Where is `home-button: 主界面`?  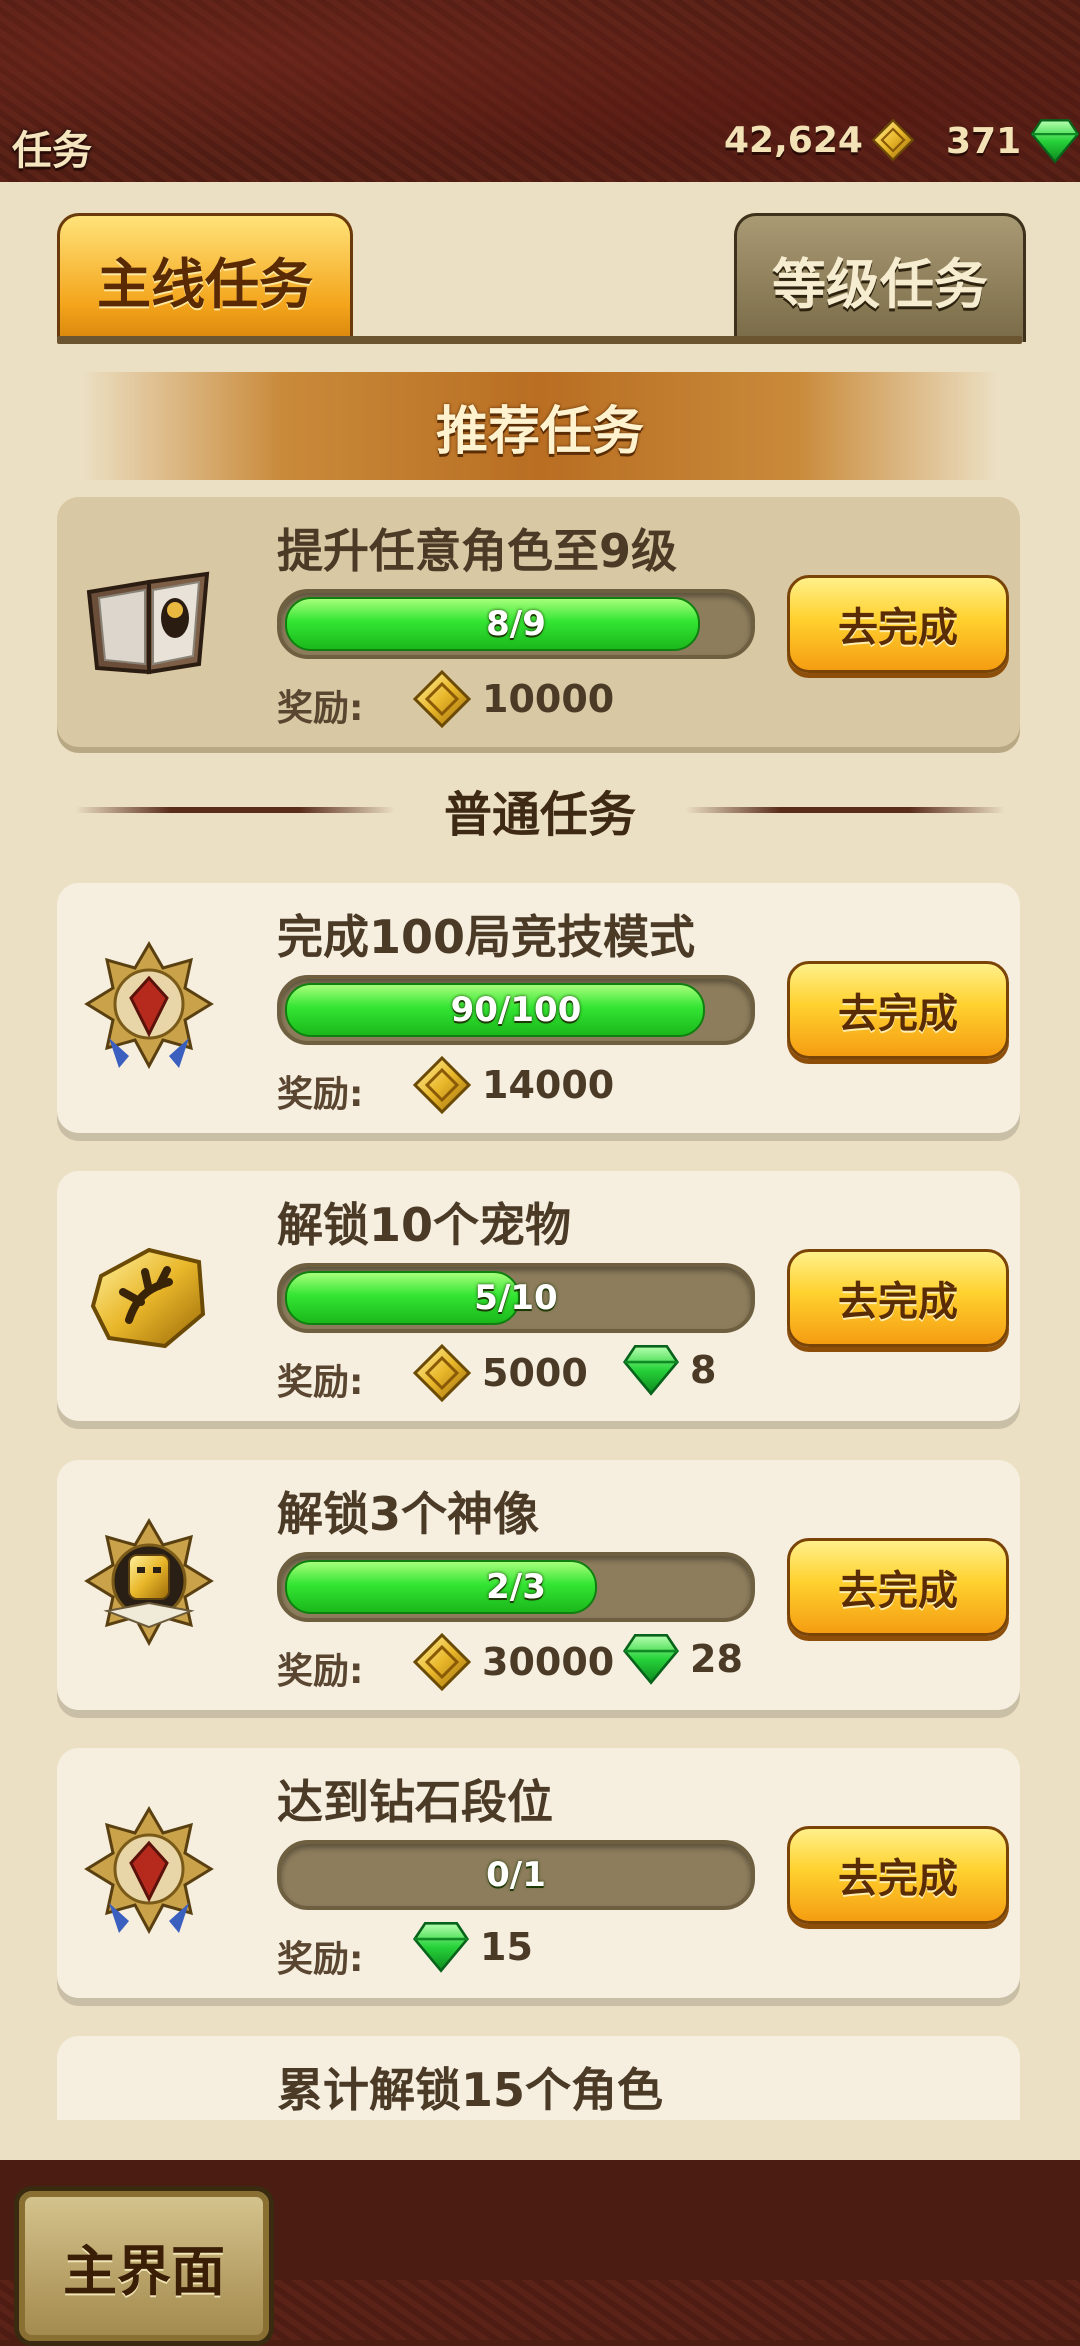
home-button: 主界面 is located at coordinates (144, 2266).